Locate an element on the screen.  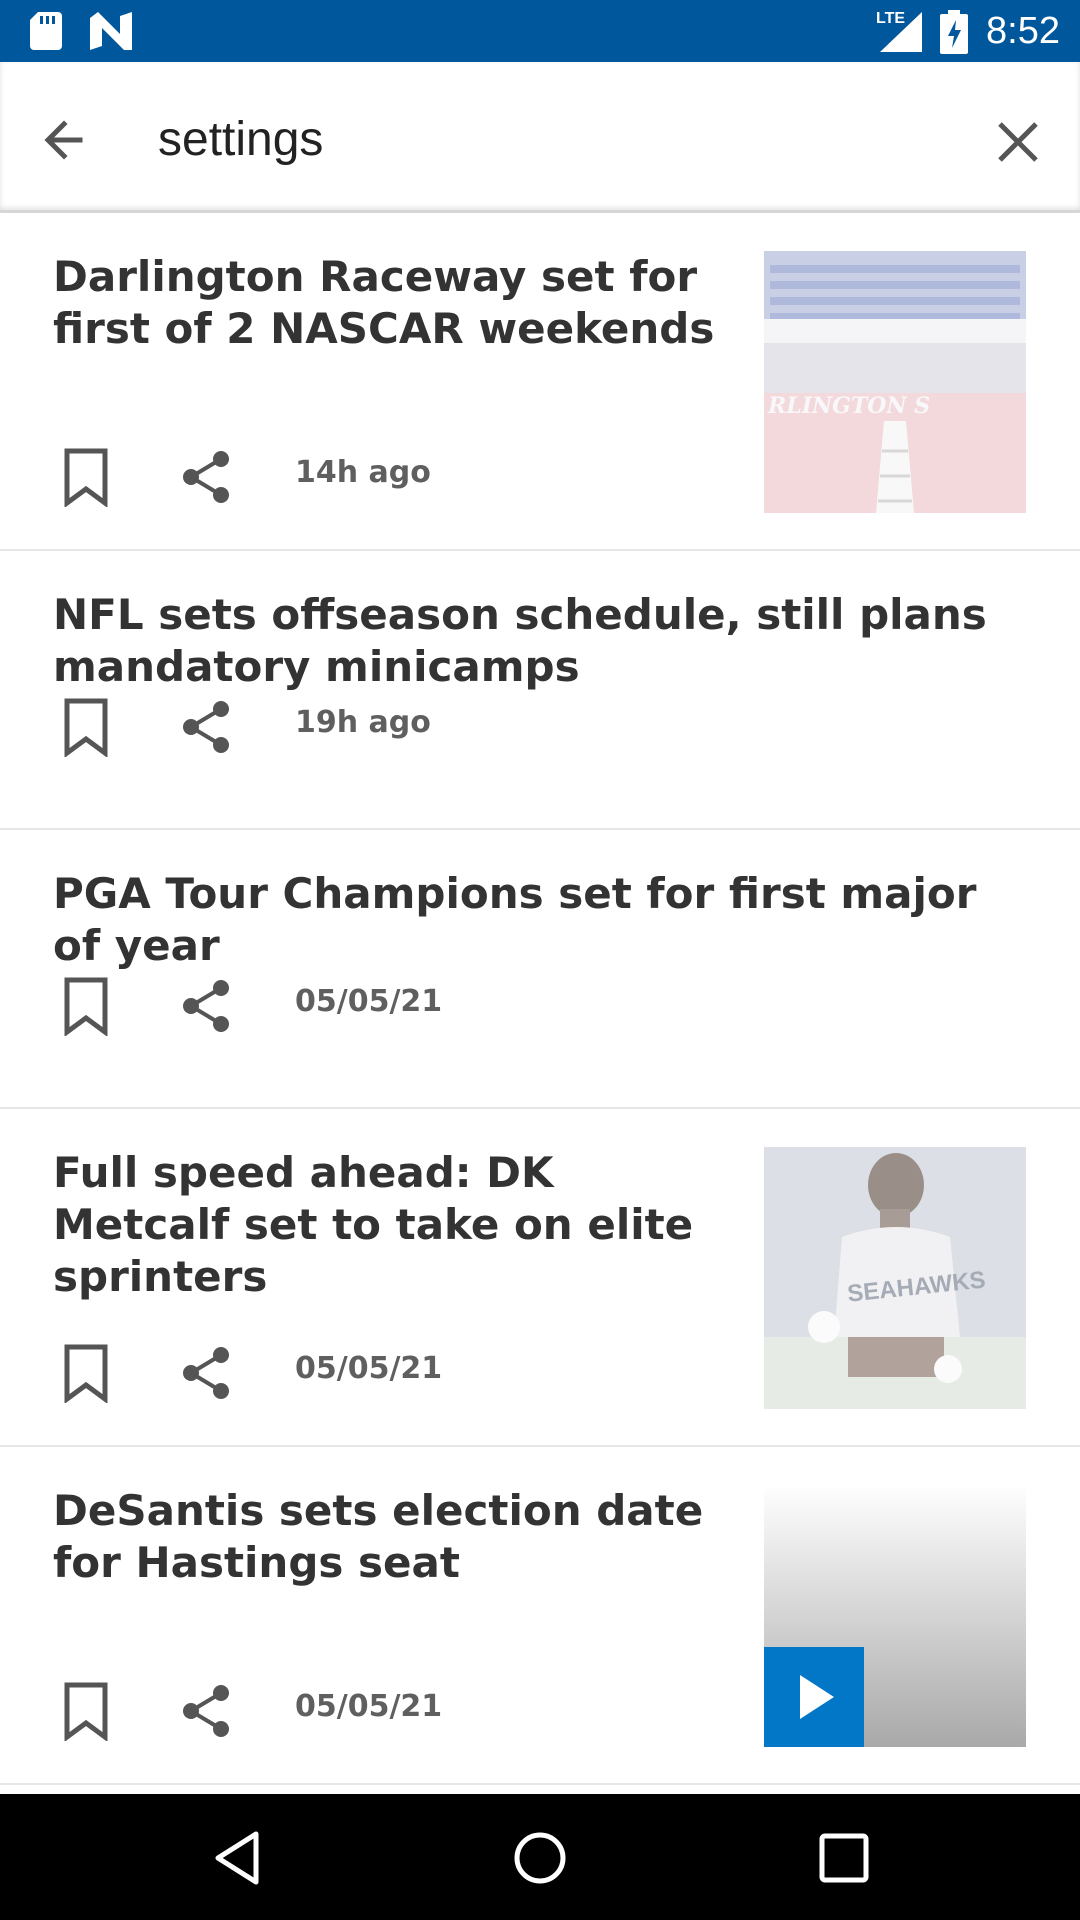
status-time: 8:52 is located at coordinates (1023, 31).